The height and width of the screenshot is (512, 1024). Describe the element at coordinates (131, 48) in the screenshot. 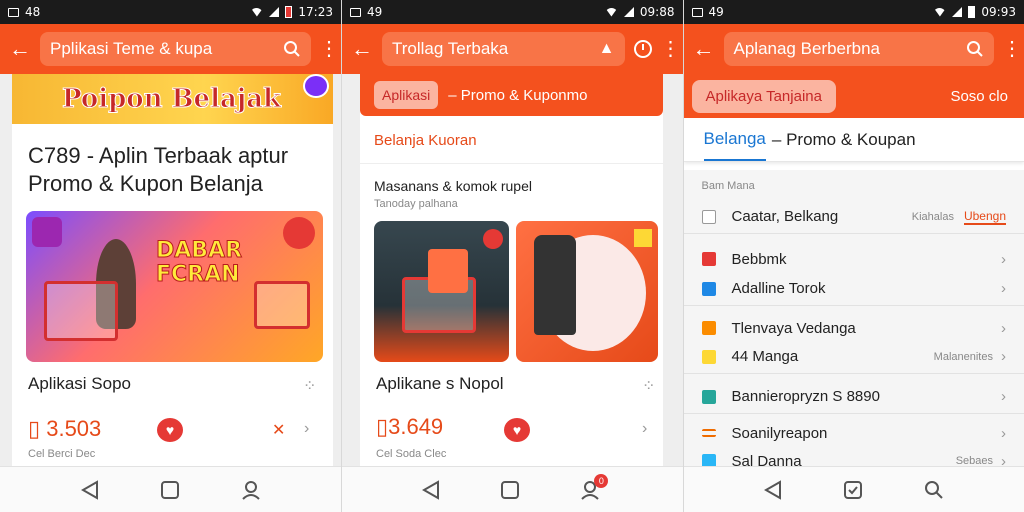

I see `search-text: Pplikasi Teme & kupa` at that location.